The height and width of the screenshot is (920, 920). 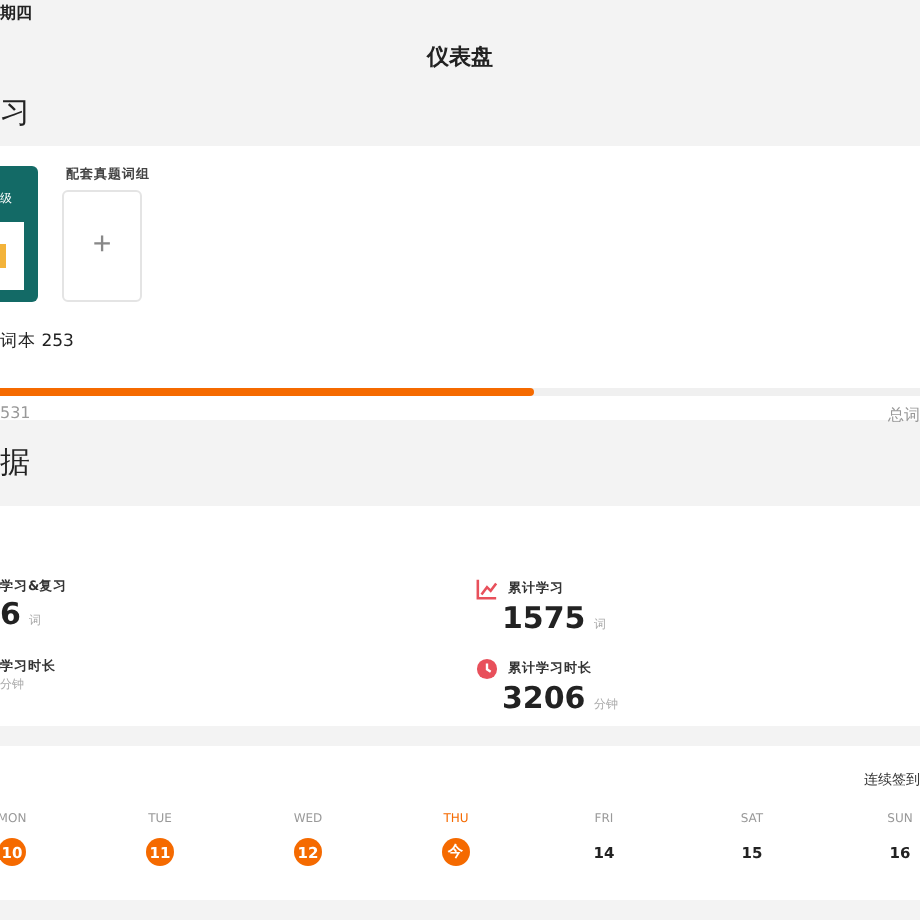 What do you see at coordinates (544, 698) in the screenshot?
I see `stat-value: 3206` at bounding box center [544, 698].